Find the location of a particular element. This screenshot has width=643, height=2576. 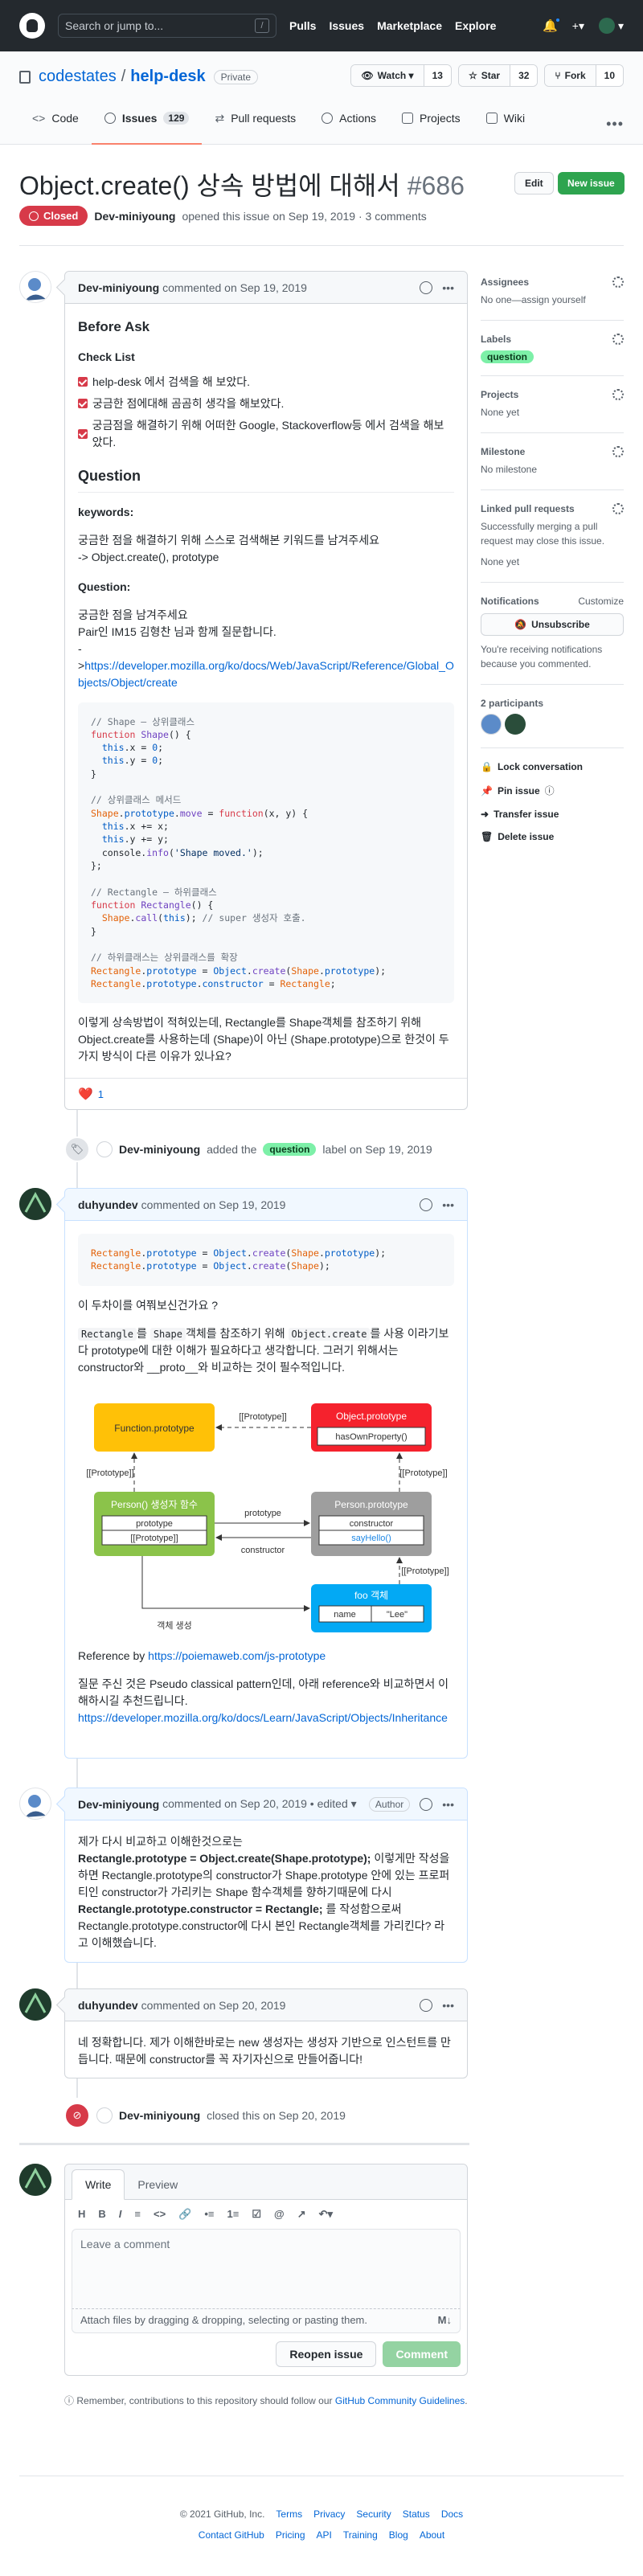

footer-link-pricing: Pricing is located at coordinates (290, 2535).